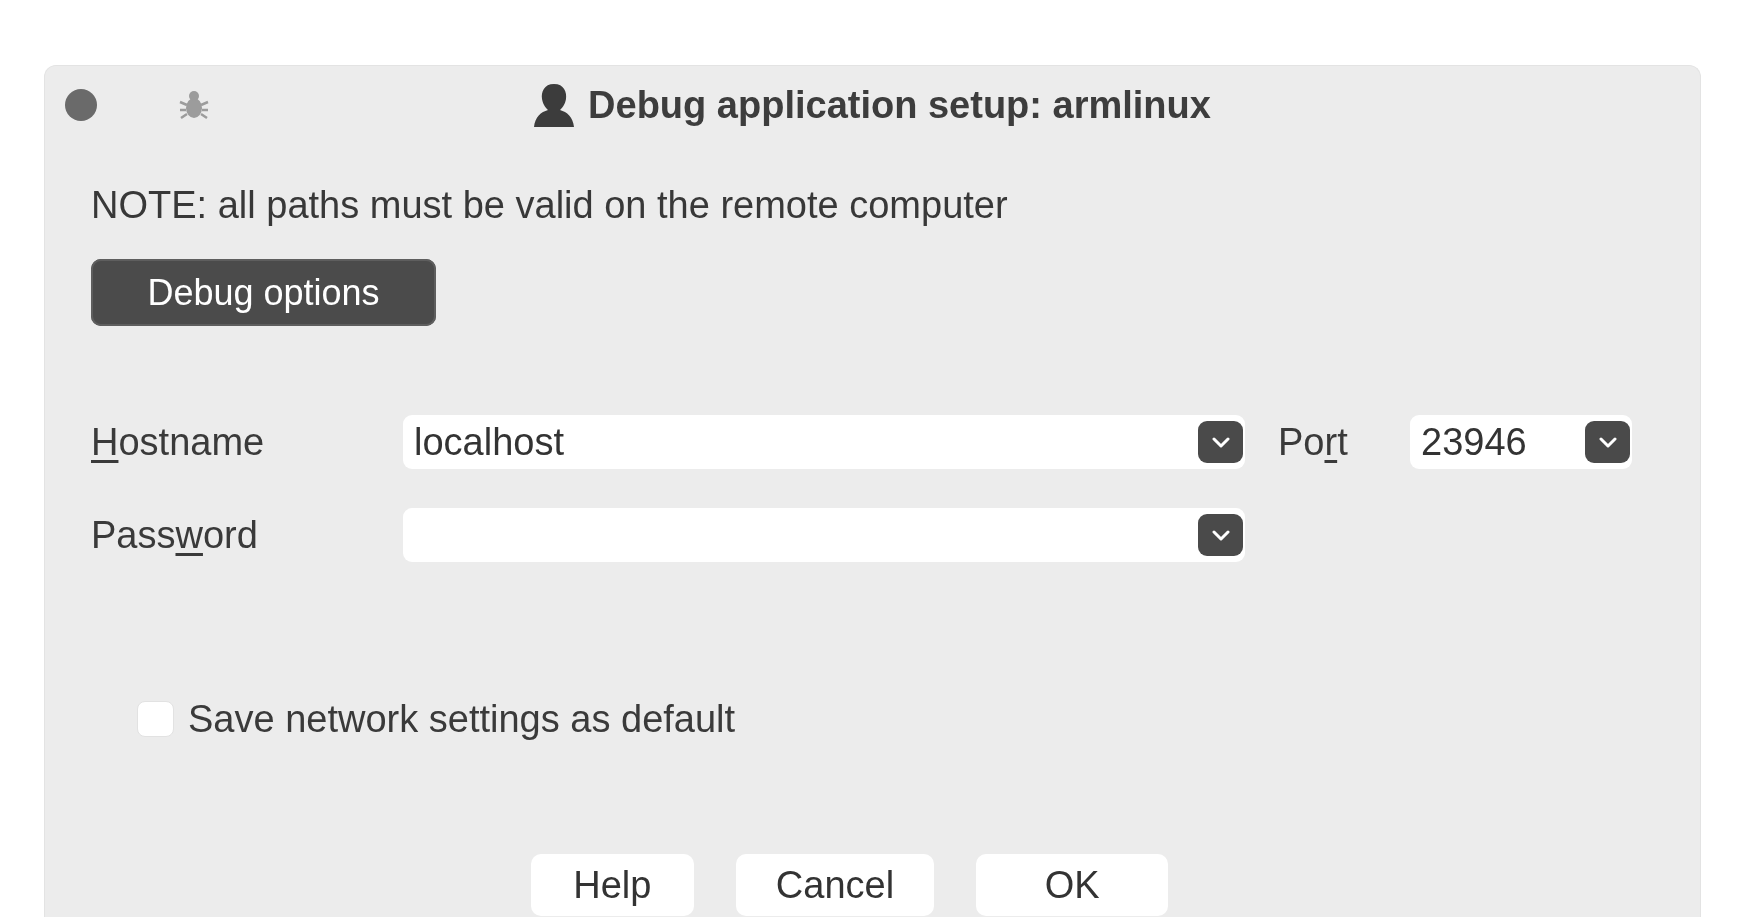 The width and height of the screenshot is (1746, 917). What do you see at coordinates (462, 719) in the screenshot?
I see `checkbox-label: Save network settings as default` at bounding box center [462, 719].